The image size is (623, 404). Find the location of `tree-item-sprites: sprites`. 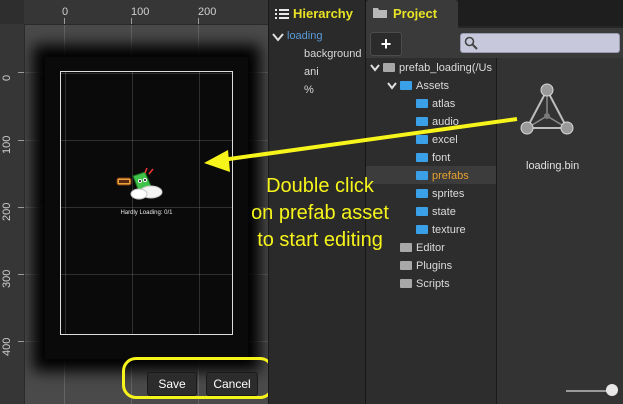

tree-item-sprites: sprites is located at coordinates (440, 194).